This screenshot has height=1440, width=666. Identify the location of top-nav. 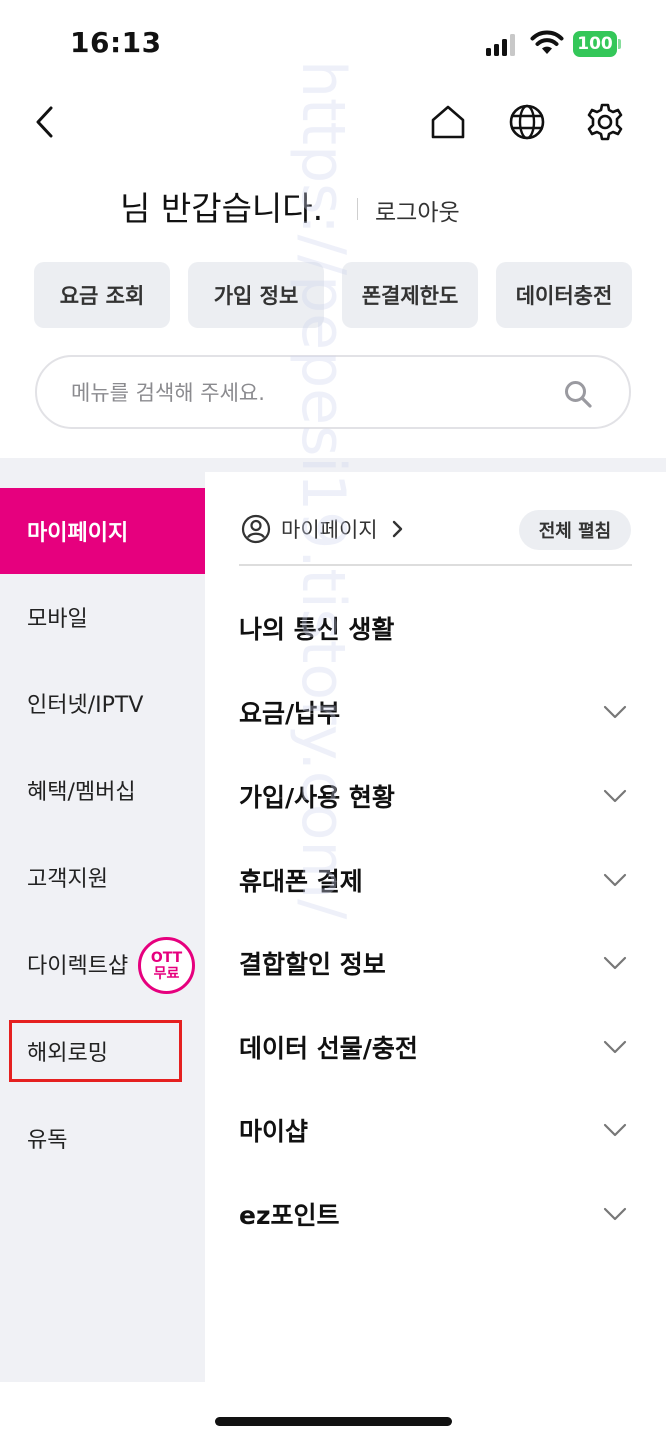
(333, 125).